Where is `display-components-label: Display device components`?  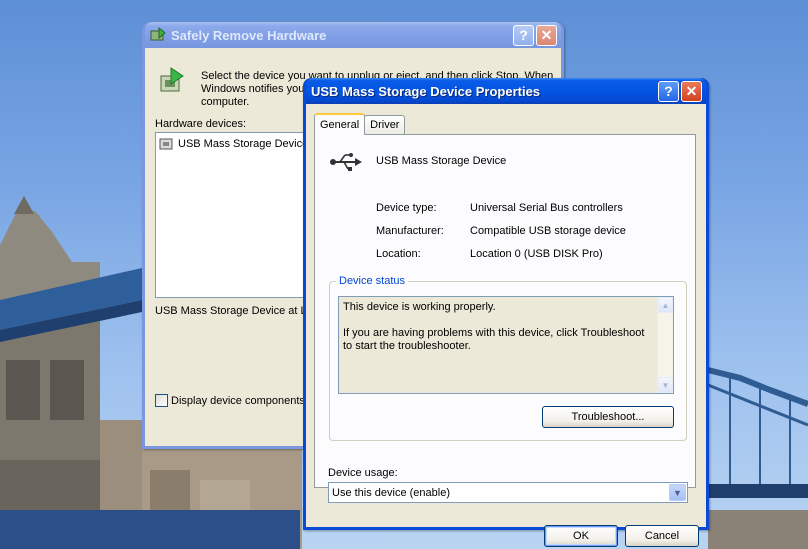
display-components-label: Display device components is located at coordinates (238, 400).